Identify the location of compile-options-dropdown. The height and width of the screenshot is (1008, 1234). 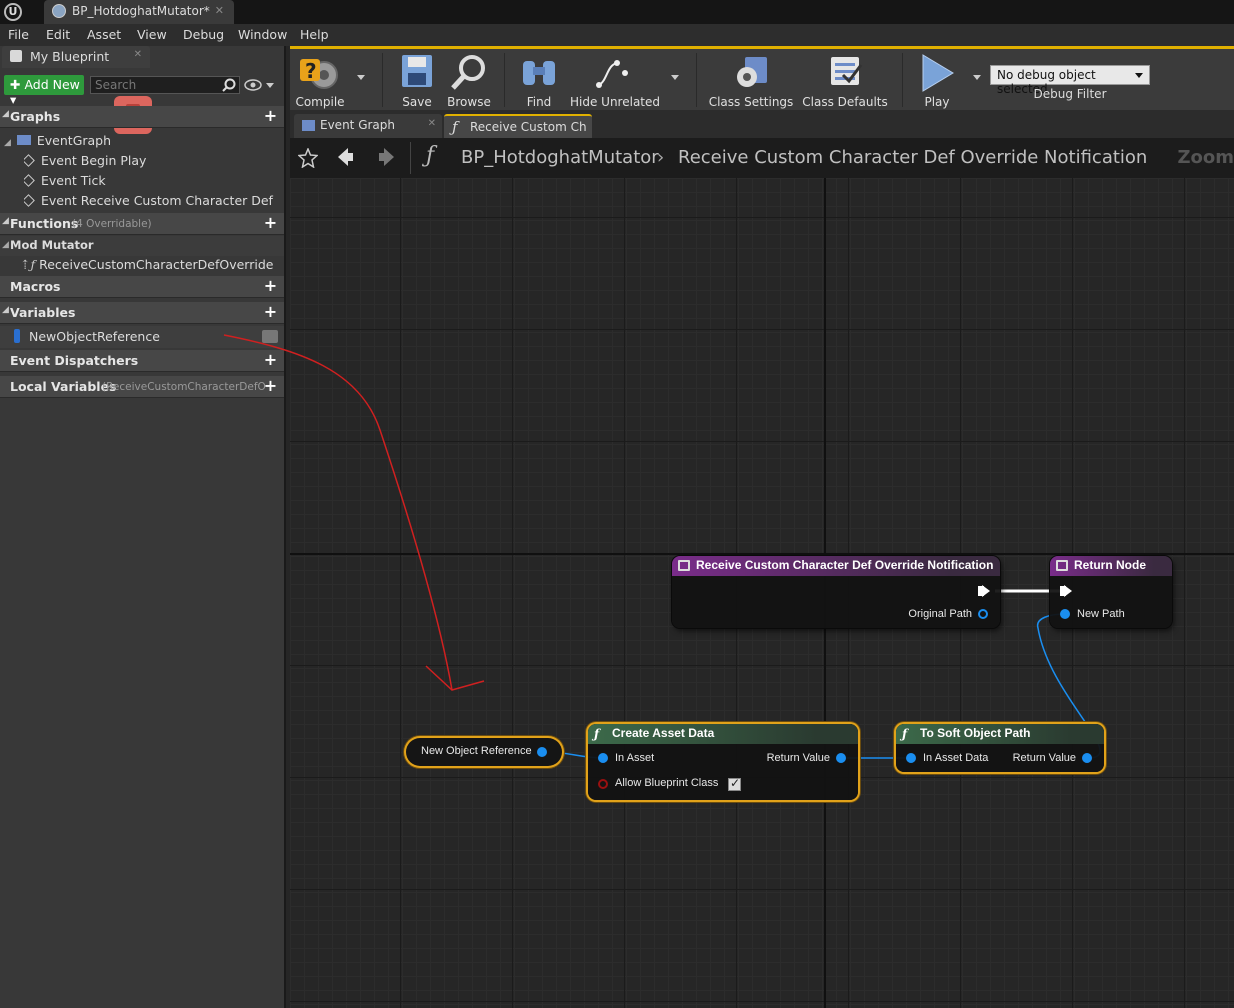
(361, 77).